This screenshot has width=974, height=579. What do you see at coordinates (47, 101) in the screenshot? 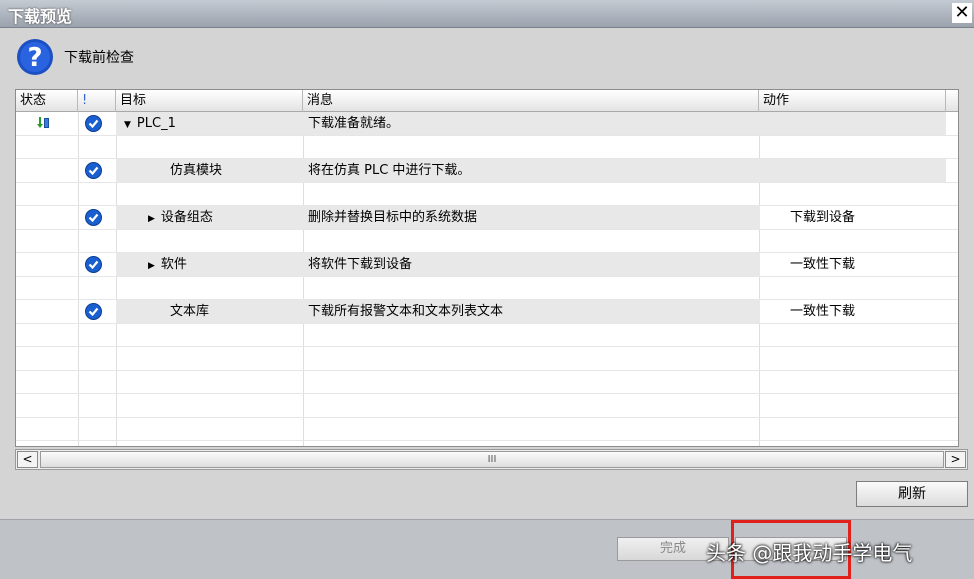
I see `column-status: 状态` at bounding box center [47, 101].